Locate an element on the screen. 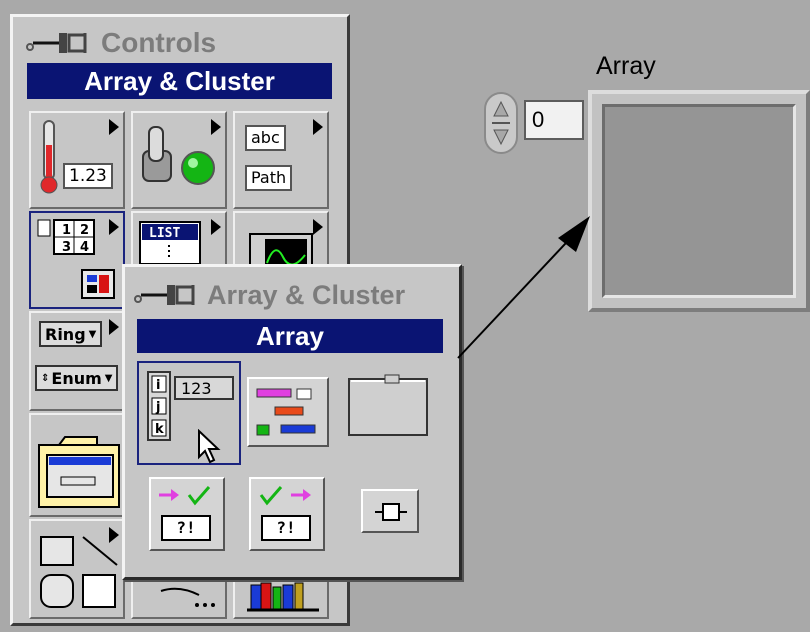  index-label-j: j is located at coordinates (157, 407).